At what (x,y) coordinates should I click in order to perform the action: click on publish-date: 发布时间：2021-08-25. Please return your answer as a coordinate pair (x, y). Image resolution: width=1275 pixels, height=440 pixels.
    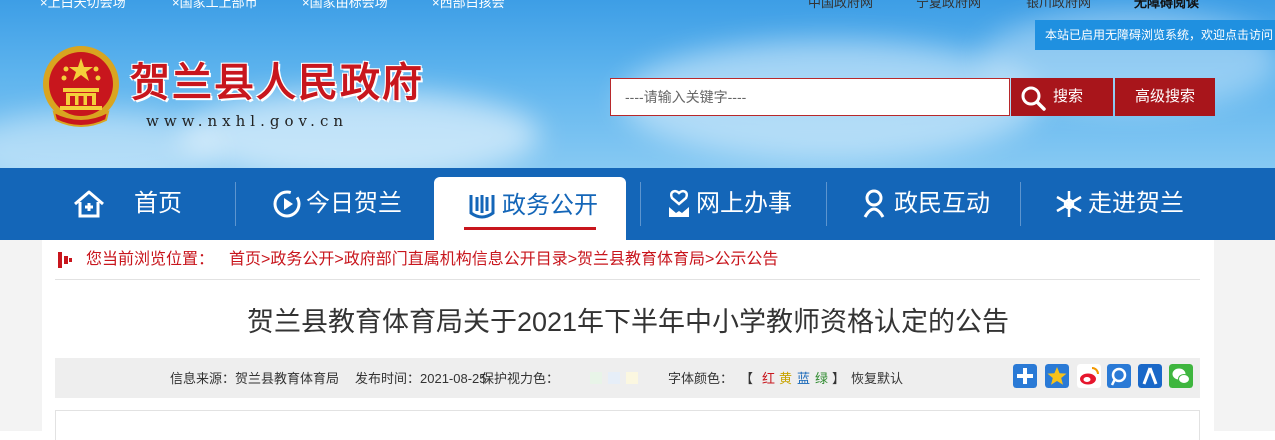
    Looking at the image, I should click on (421, 378).